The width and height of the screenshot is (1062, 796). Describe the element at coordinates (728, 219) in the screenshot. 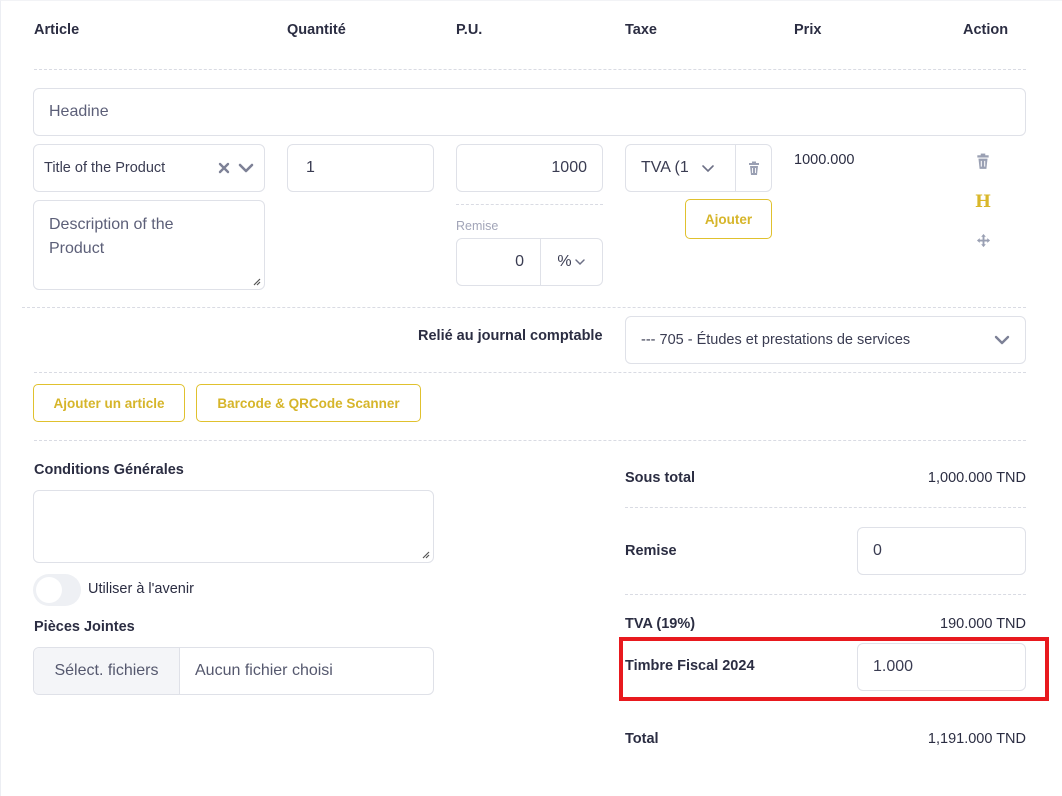

I see `add-tax-button: Ajouter` at that location.